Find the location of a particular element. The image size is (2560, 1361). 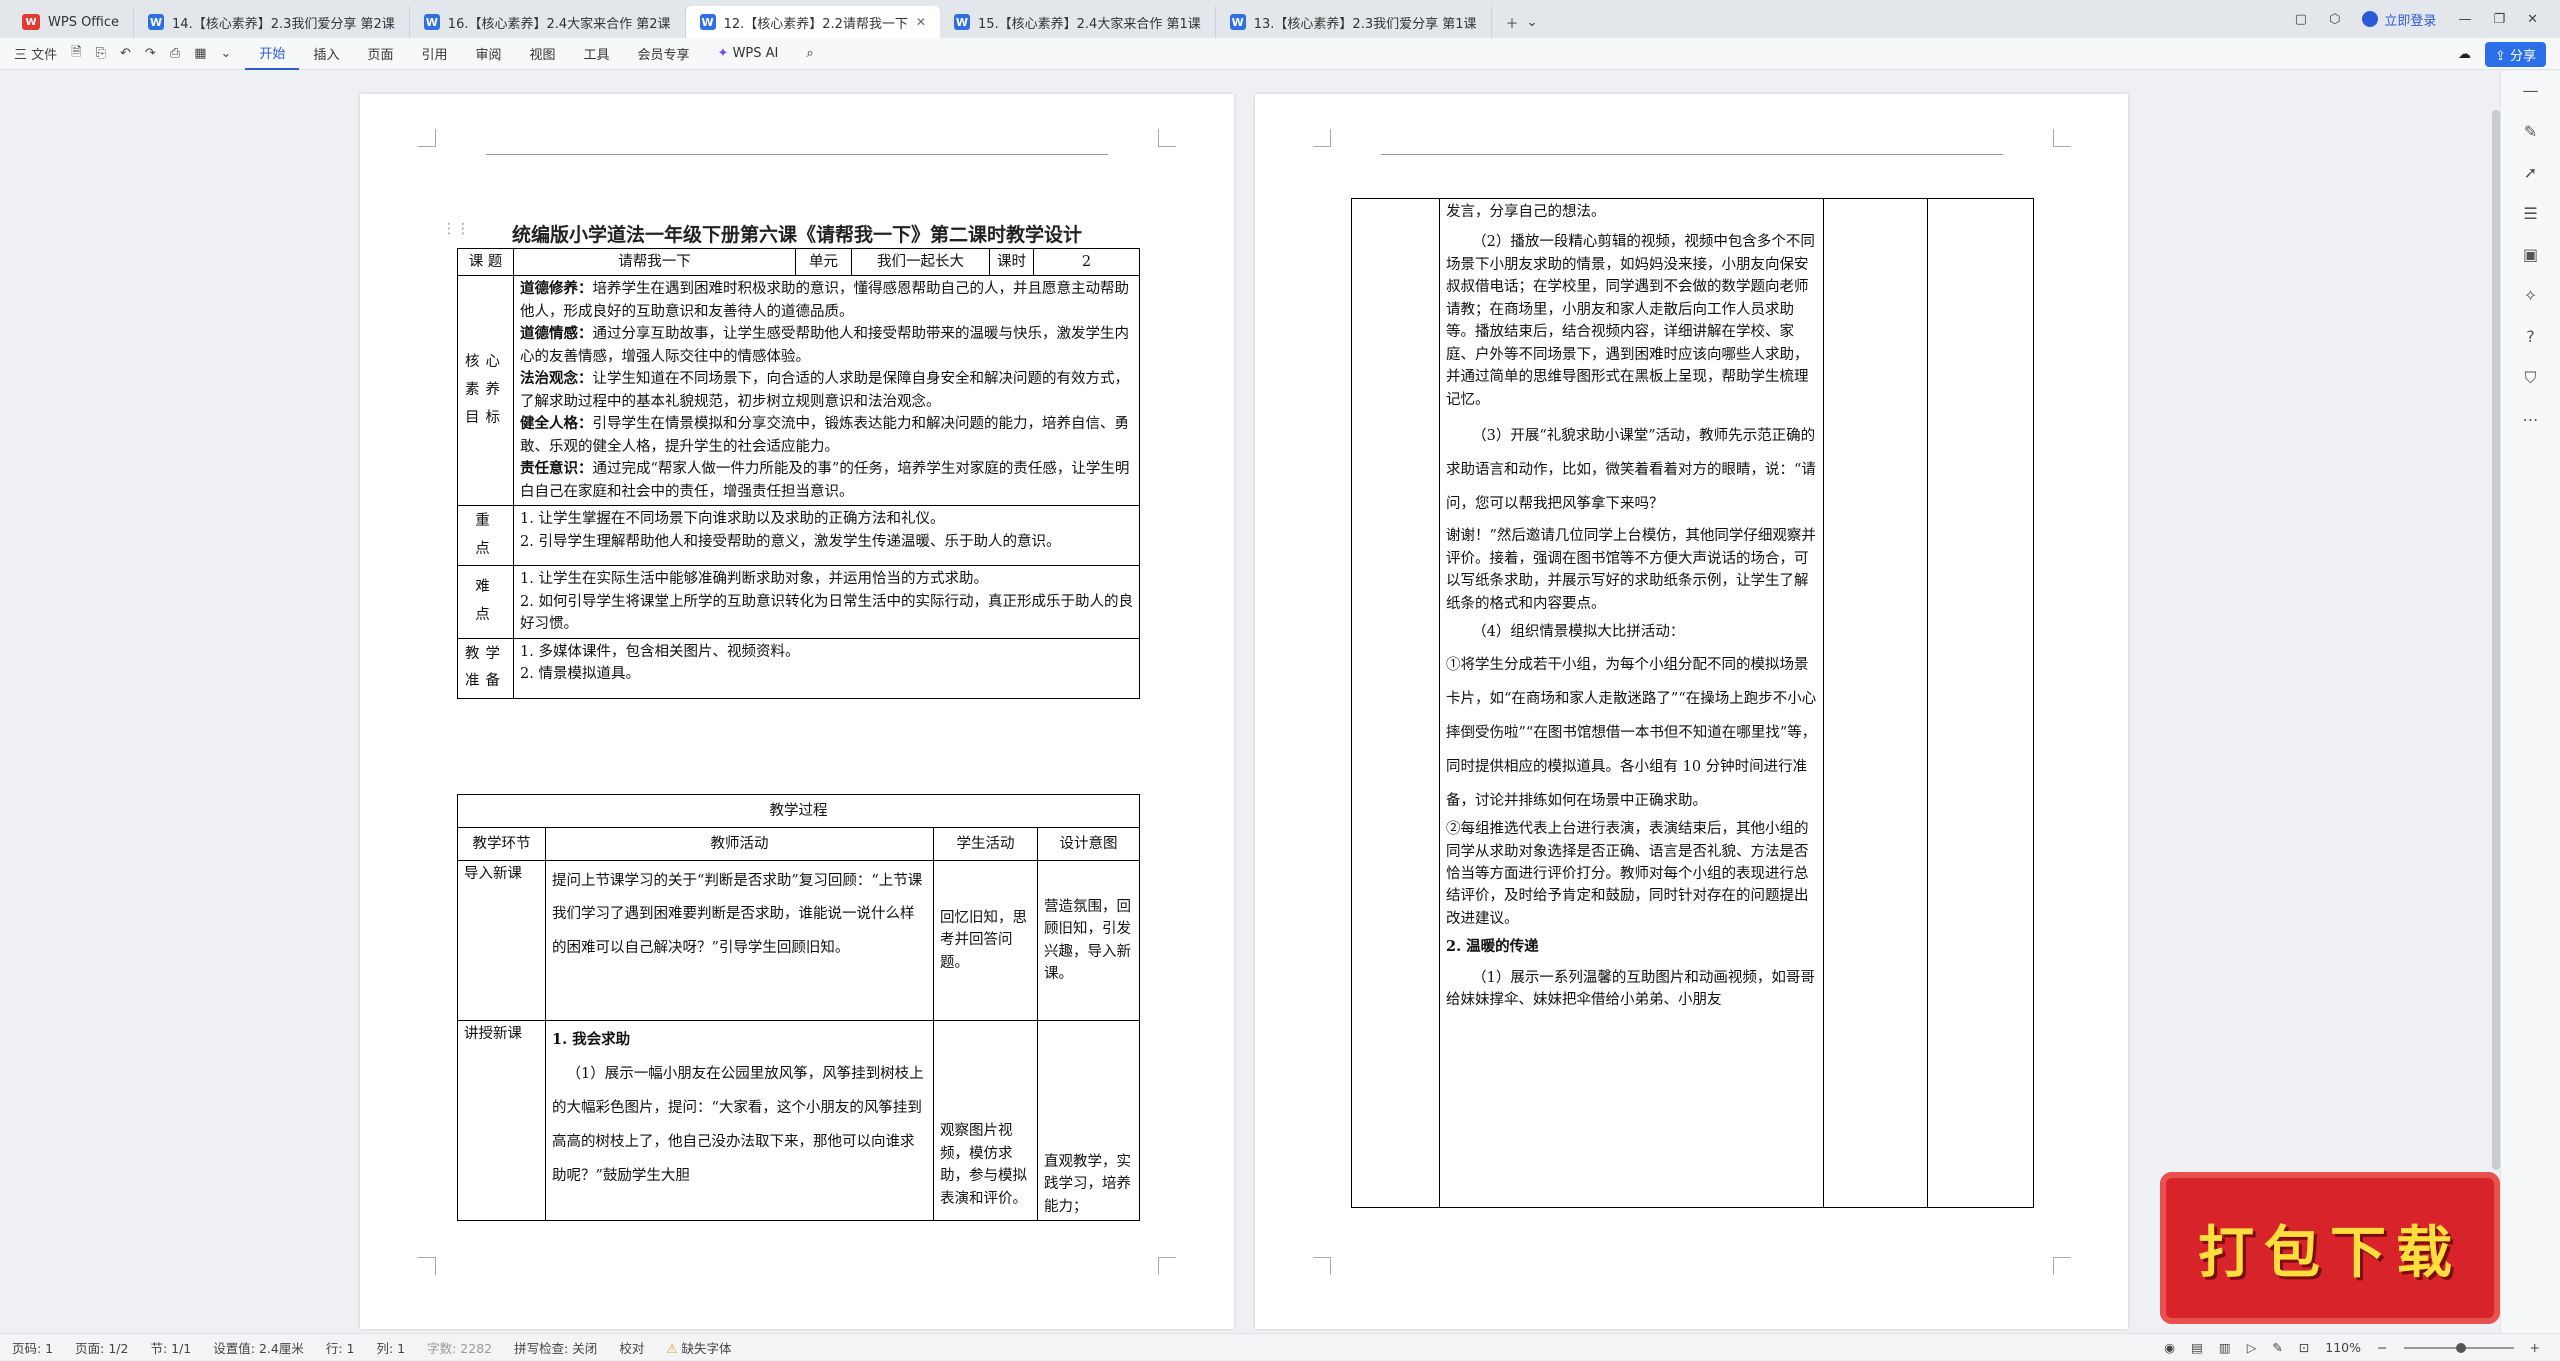

zoom-in-icon: + is located at coordinates (2535, 1347).